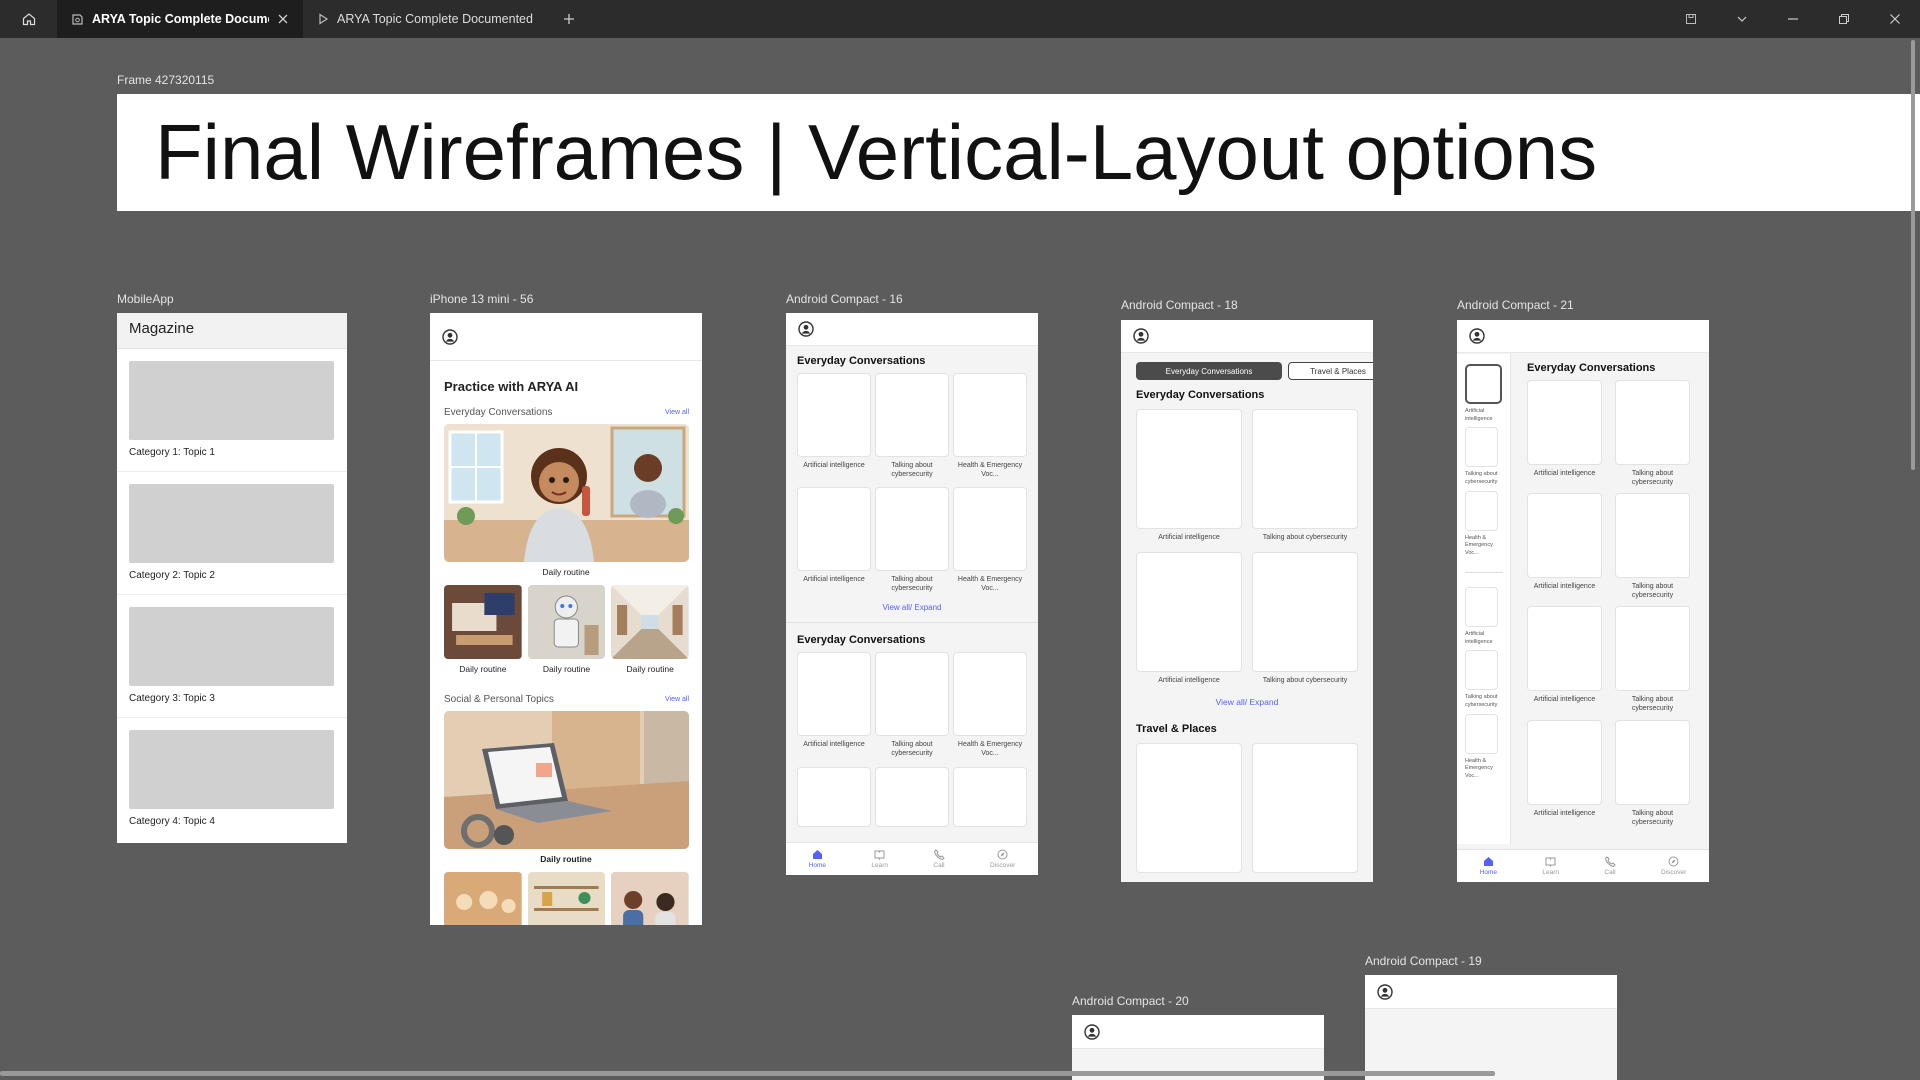  What do you see at coordinates (1179, 305) in the screenshot?
I see `frame-label: Android Compact - 18` at bounding box center [1179, 305].